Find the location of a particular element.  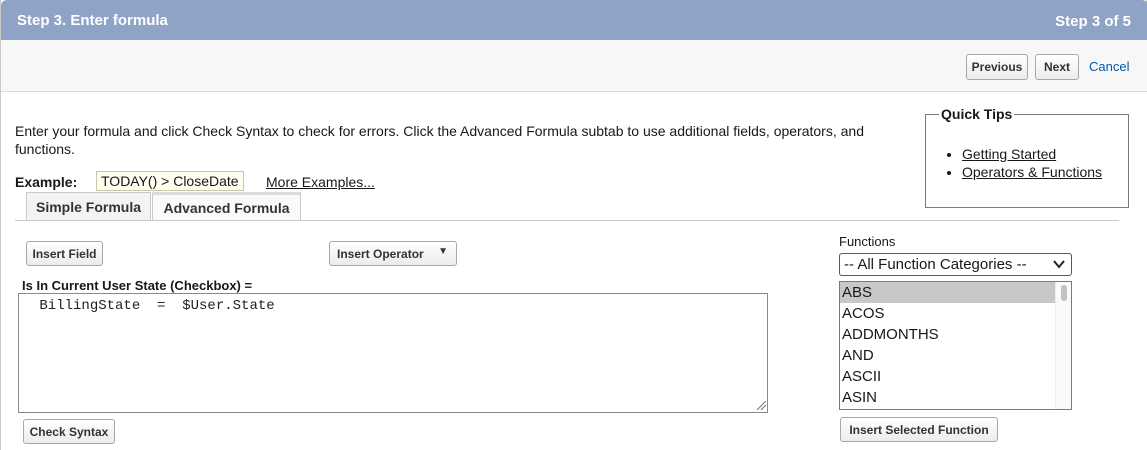

formula-field-label: Is In Current User State (Checkbox) = is located at coordinates (137, 285).